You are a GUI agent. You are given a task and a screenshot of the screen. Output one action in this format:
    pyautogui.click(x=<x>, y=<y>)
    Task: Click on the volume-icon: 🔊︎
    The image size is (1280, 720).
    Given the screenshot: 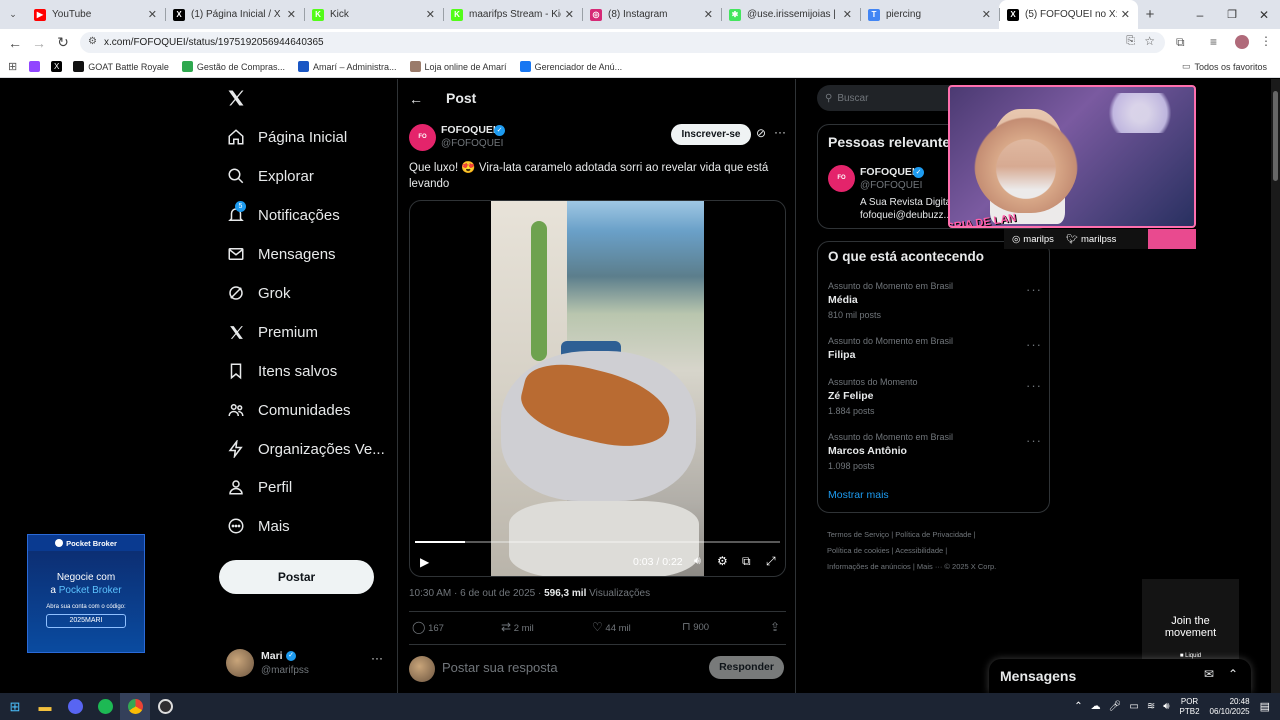 What is the action you would take?
    pyautogui.click(x=697, y=561)
    